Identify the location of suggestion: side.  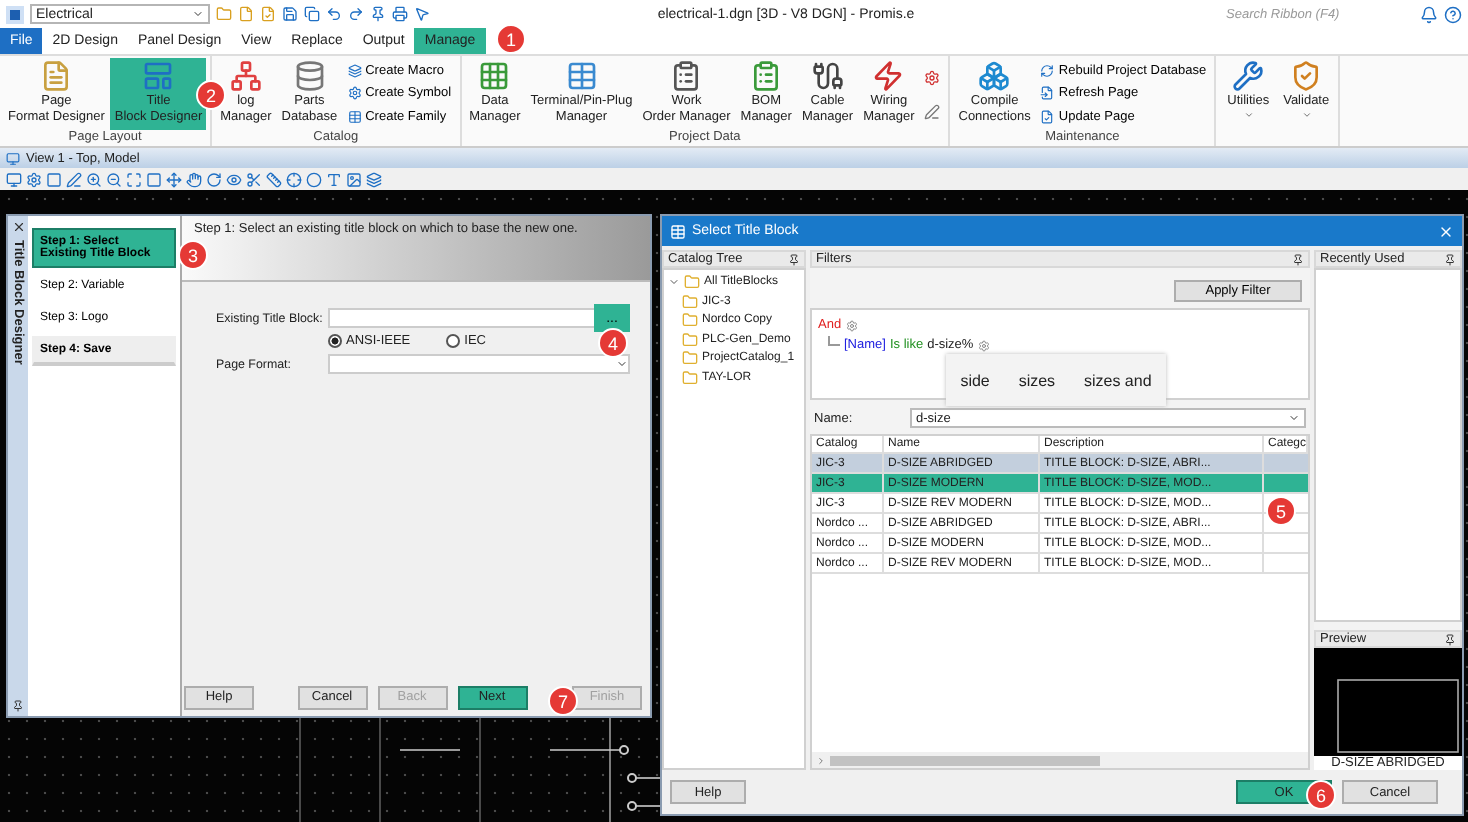
(975, 380).